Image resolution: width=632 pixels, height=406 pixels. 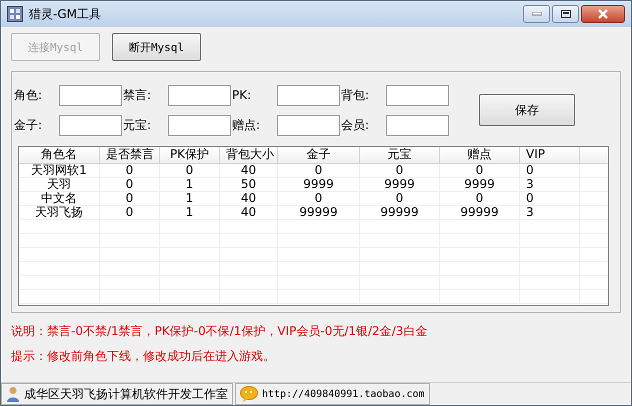 What do you see at coordinates (13, 394) in the screenshot?
I see `person-icon` at bounding box center [13, 394].